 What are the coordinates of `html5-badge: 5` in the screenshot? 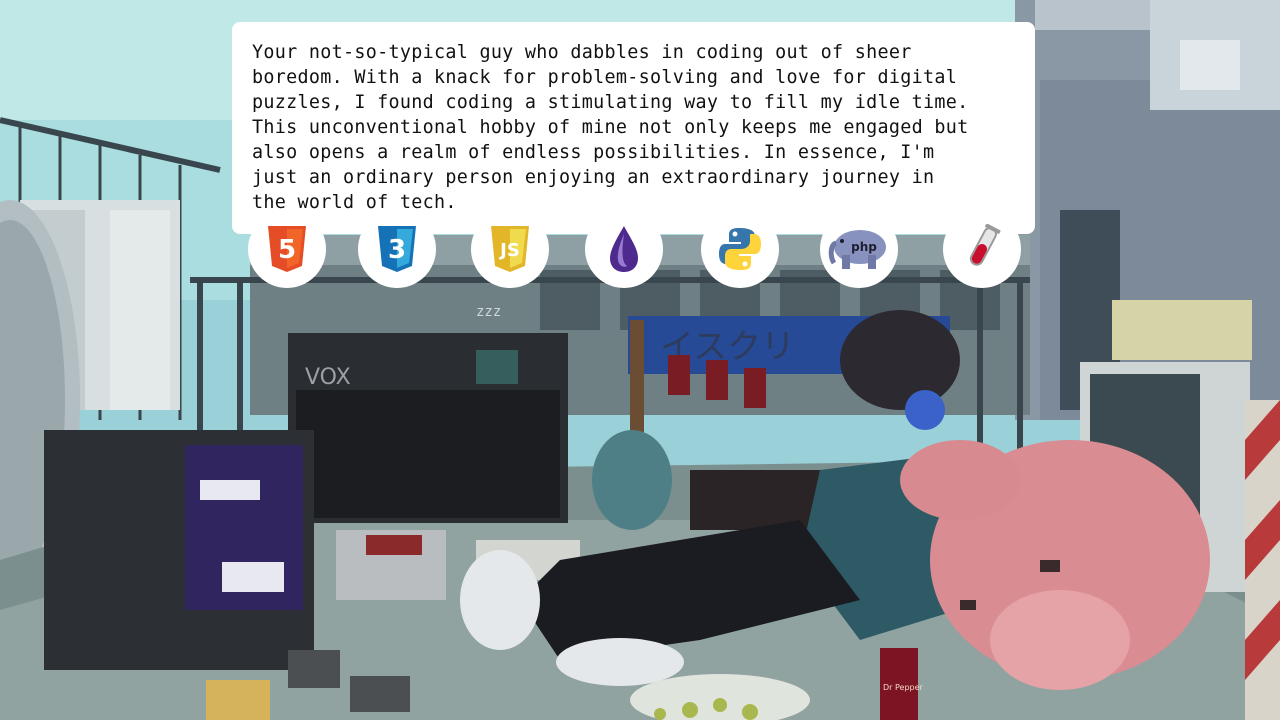 It's located at (287, 250).